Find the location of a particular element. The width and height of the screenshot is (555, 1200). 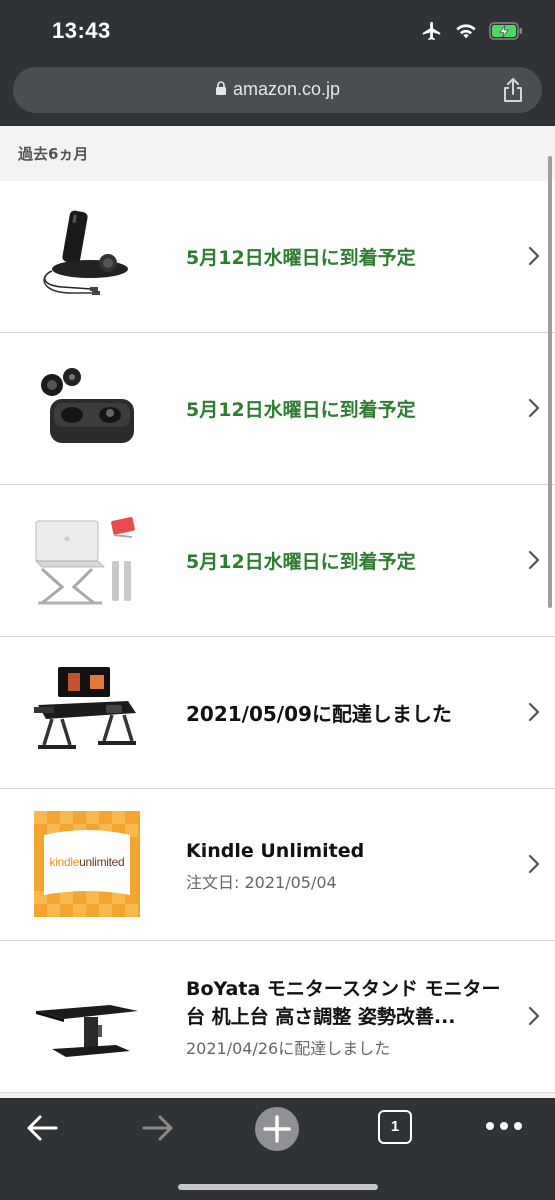

order-title: Kindle Unlimited is located at coordinates (275, 850).